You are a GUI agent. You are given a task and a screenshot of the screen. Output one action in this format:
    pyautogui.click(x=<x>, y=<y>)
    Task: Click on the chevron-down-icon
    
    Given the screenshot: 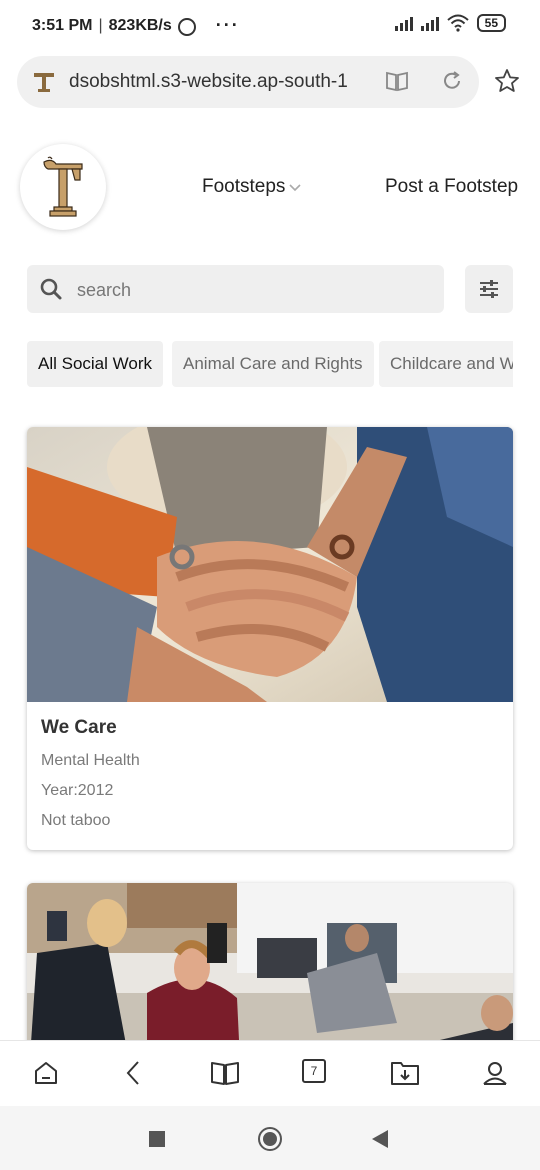 What is the action you would take?
    pyautogui.click(x=295, y=187)
    